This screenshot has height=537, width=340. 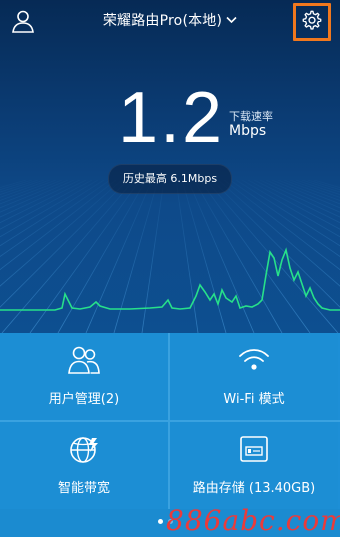 What do you see at coordinates (231, 20) in the screenshot?
I see `chevron-down-icon` at bounding box center [231, 20].